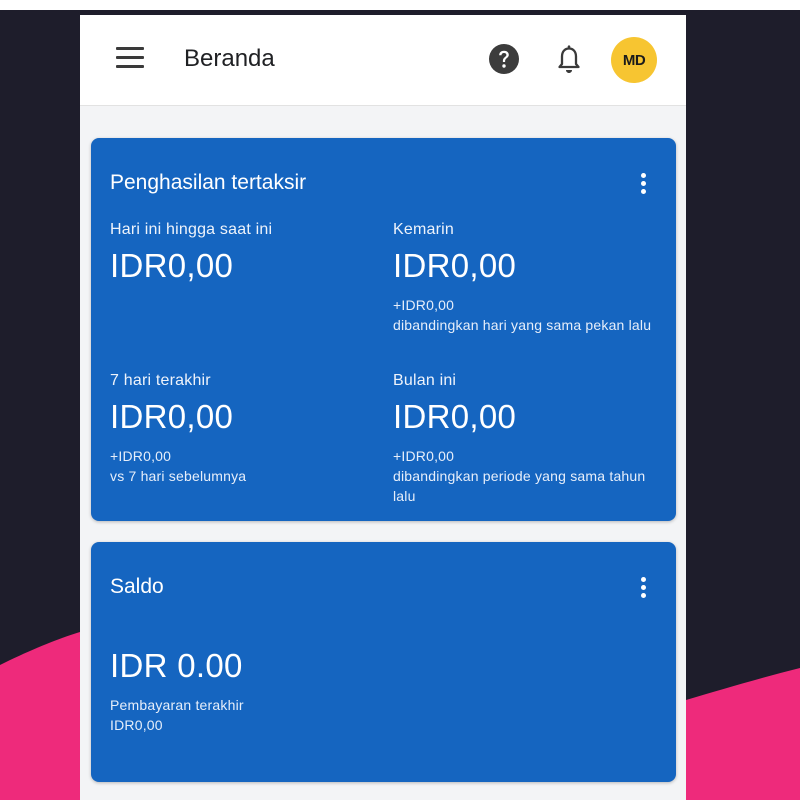 The image size is (800, 800). Describe the element at coordinates (176, 665) in the screenshot. I see `balance-amount: IDR 0.00` at that location.